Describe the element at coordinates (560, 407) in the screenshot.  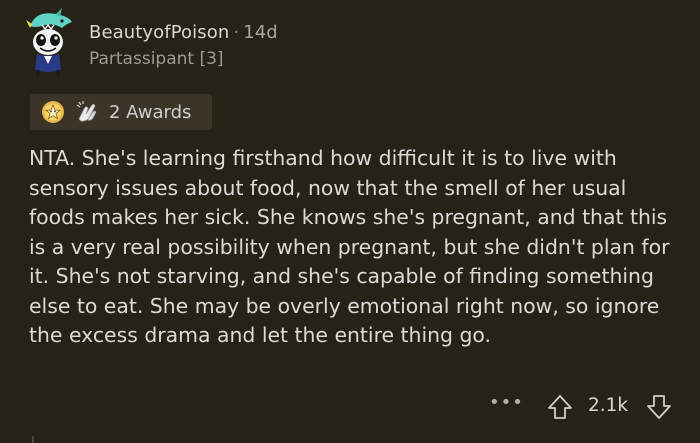
I see `upvote-arrow-icon` at that location.